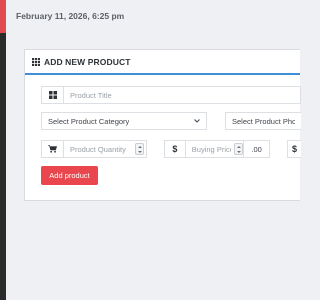 The height and width of the screenshot is (300, 320). I want to click on buying-price-placeholder: Buying Price, so click(211, 149).